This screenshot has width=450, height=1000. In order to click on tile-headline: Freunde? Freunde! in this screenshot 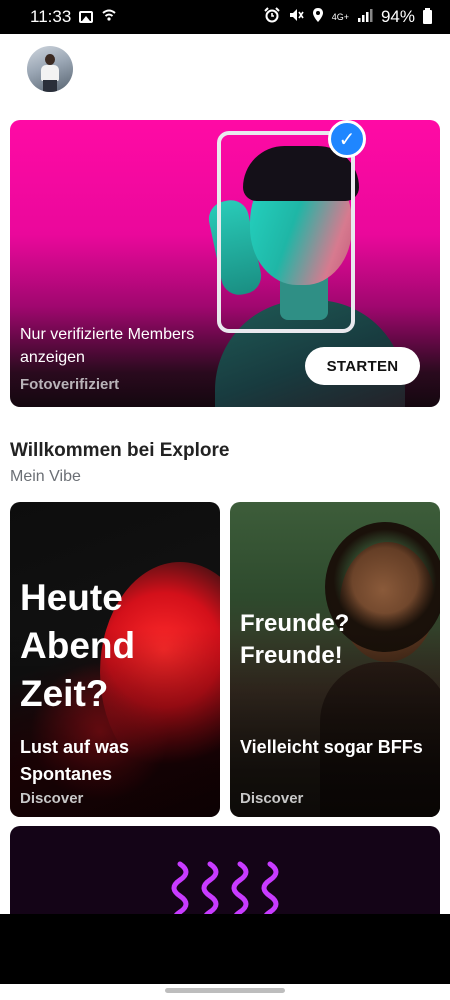, I will do `click(295, 639)`.